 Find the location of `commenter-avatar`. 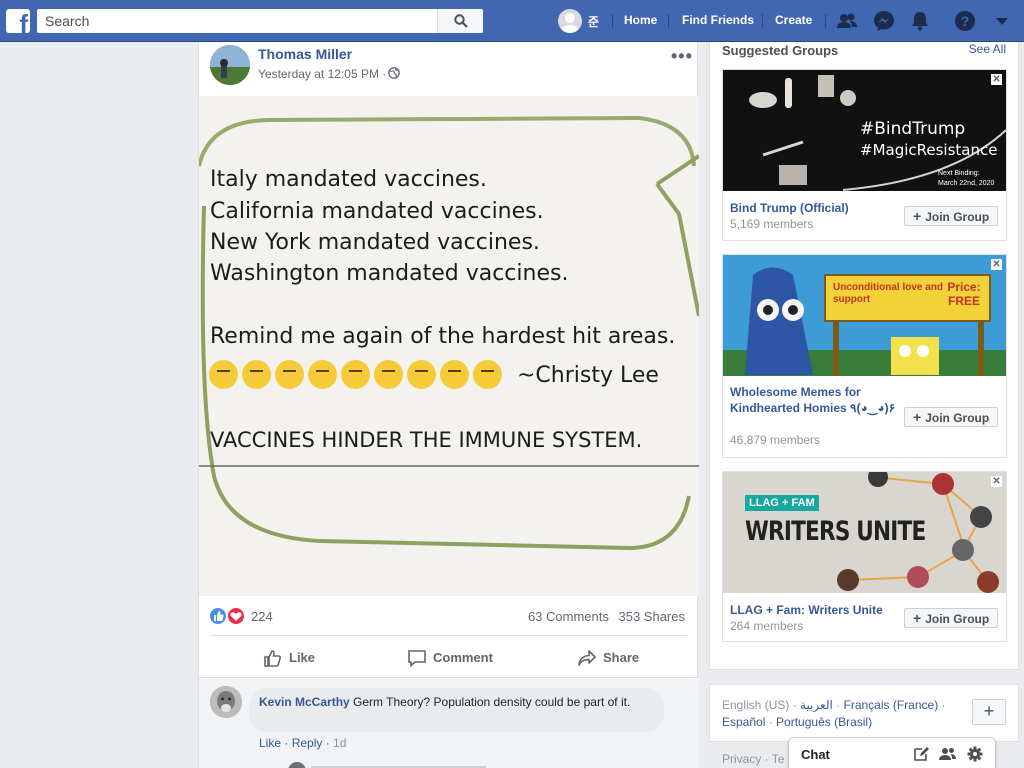

commenter-avatar is located at coordinates (226, 702).